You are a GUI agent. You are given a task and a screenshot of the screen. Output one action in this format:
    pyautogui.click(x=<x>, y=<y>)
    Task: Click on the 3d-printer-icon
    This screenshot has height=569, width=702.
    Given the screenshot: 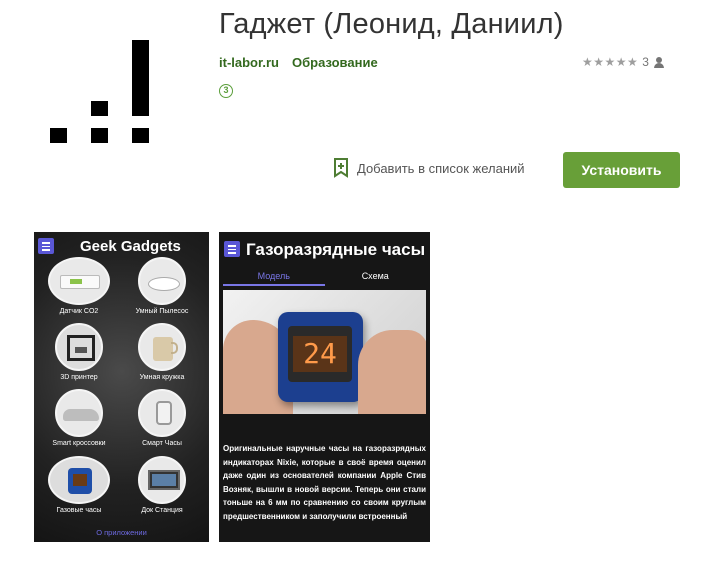 What is the action you would take?
    pyautogui.click(x=79, y=347)
    